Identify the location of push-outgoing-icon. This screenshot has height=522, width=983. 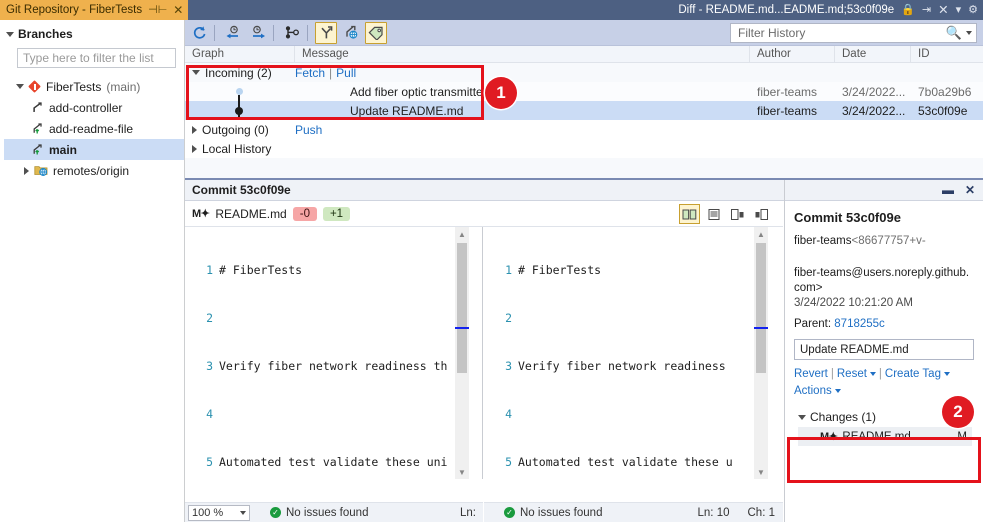
(258, 33).